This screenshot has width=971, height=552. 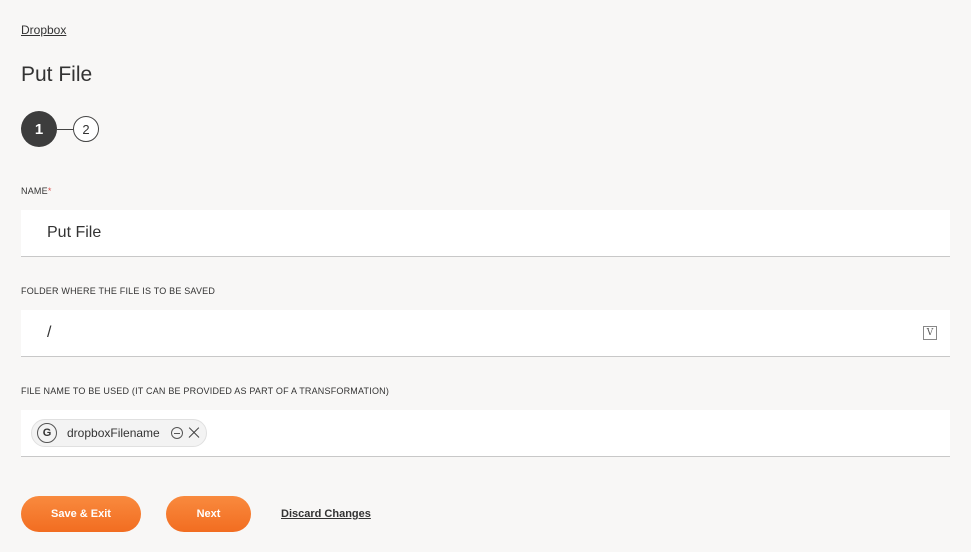 I want to click on minus-circle-icon, so click(x=176, y=433).